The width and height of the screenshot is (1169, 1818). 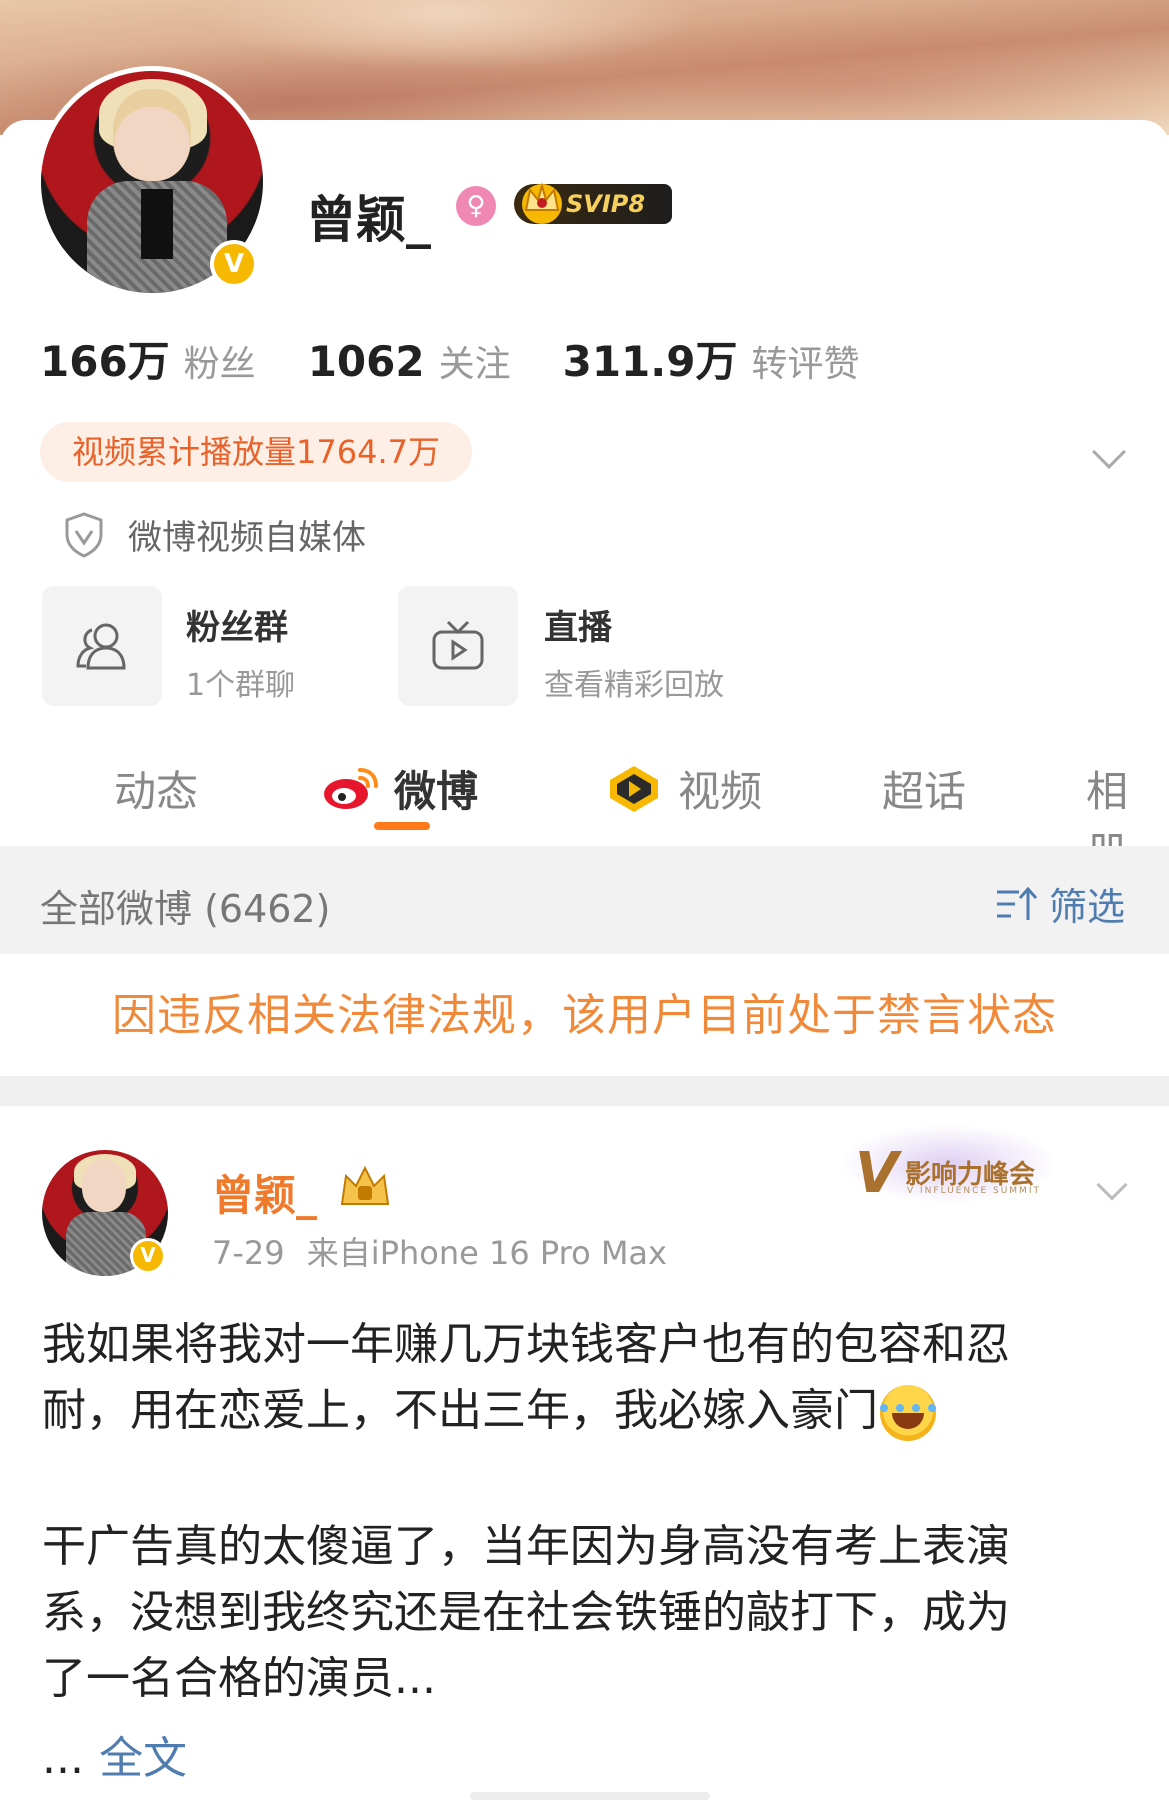 I want to click on summit-subtitle: V INFLUENCE SUMMIT, so click(x=974, y=1191).